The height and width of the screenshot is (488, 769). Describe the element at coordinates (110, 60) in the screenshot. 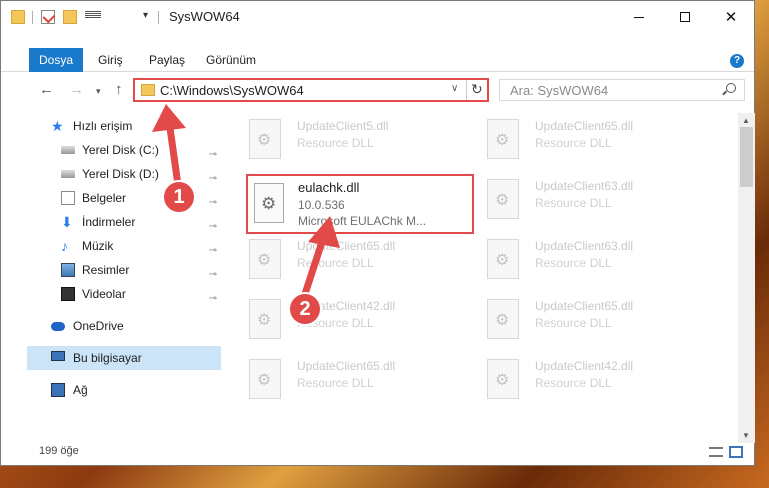

I see `tab-home: Giriş` at that location.